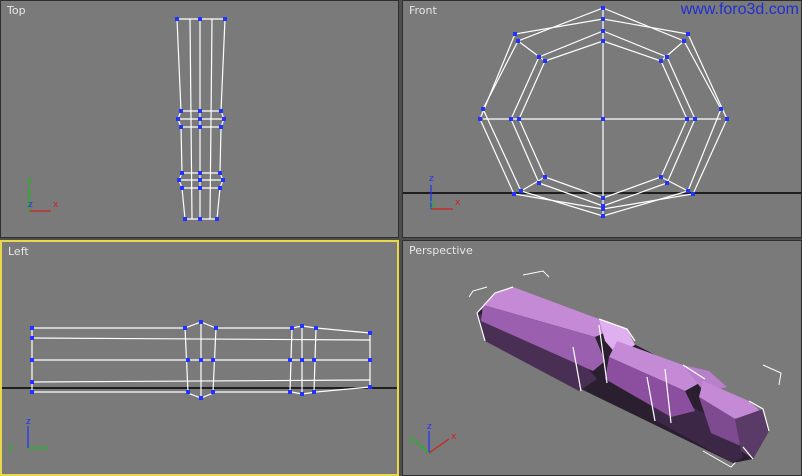 The height and width of the screenshot is (476, 802). Describe the element at coordinates (127, 119) in the screenshot. I see `top-view-wireframe: x y z` at that location.